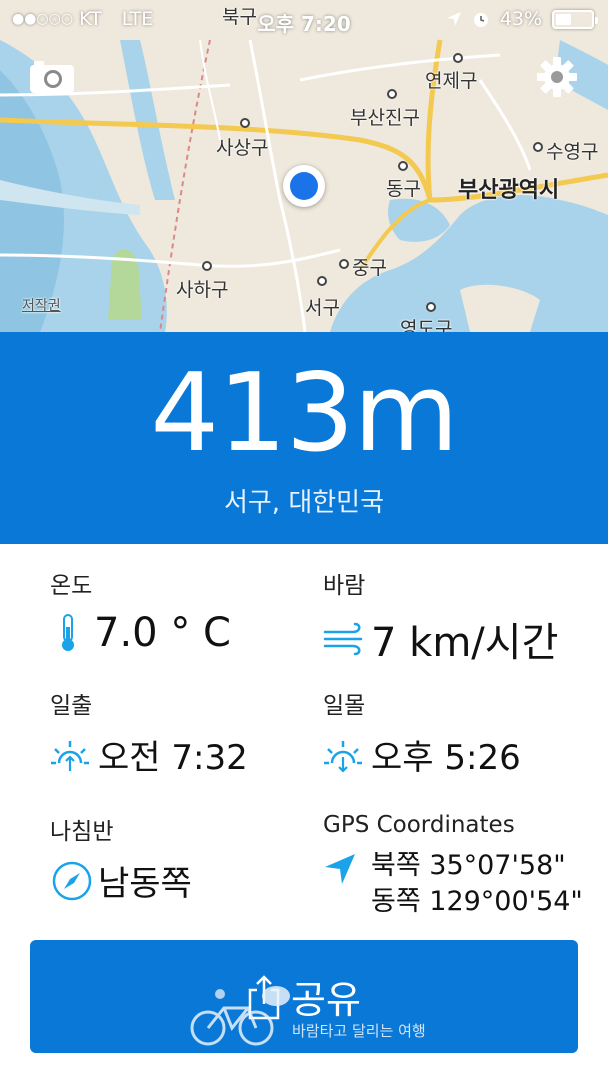 The height and width of the screenshot is (1080, 608). I want to click on wind-value: 7 km/시간, so click(465, 643).